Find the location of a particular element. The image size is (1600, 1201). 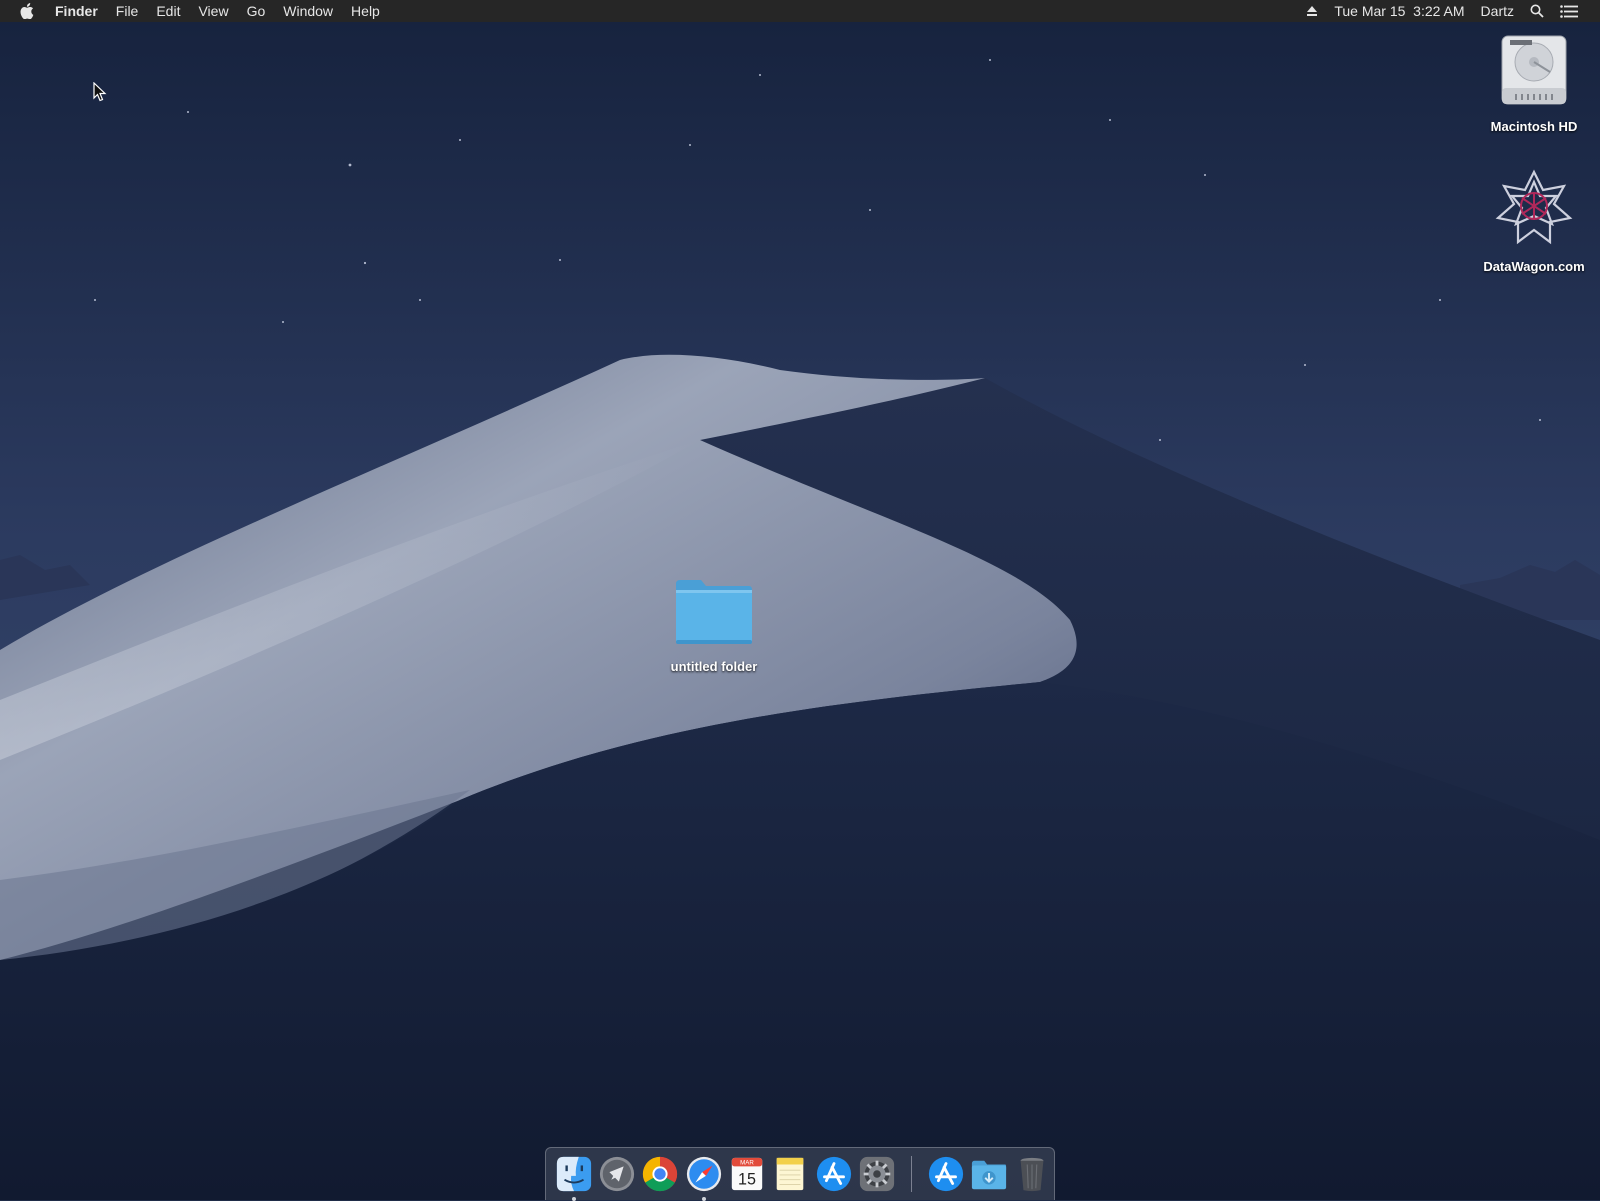

desktop-icon-label: Macintosh HD is located at coordinates (1534, 126).